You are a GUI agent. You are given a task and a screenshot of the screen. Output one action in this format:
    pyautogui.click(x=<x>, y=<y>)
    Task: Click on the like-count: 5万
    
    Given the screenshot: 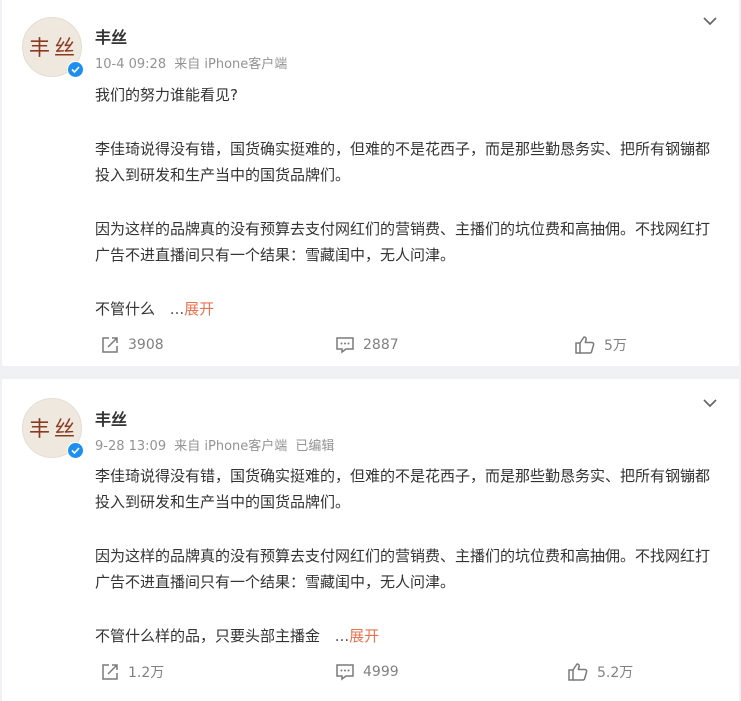 What is the action you would take?
    pyautogui.click(x=615, y=346)
    